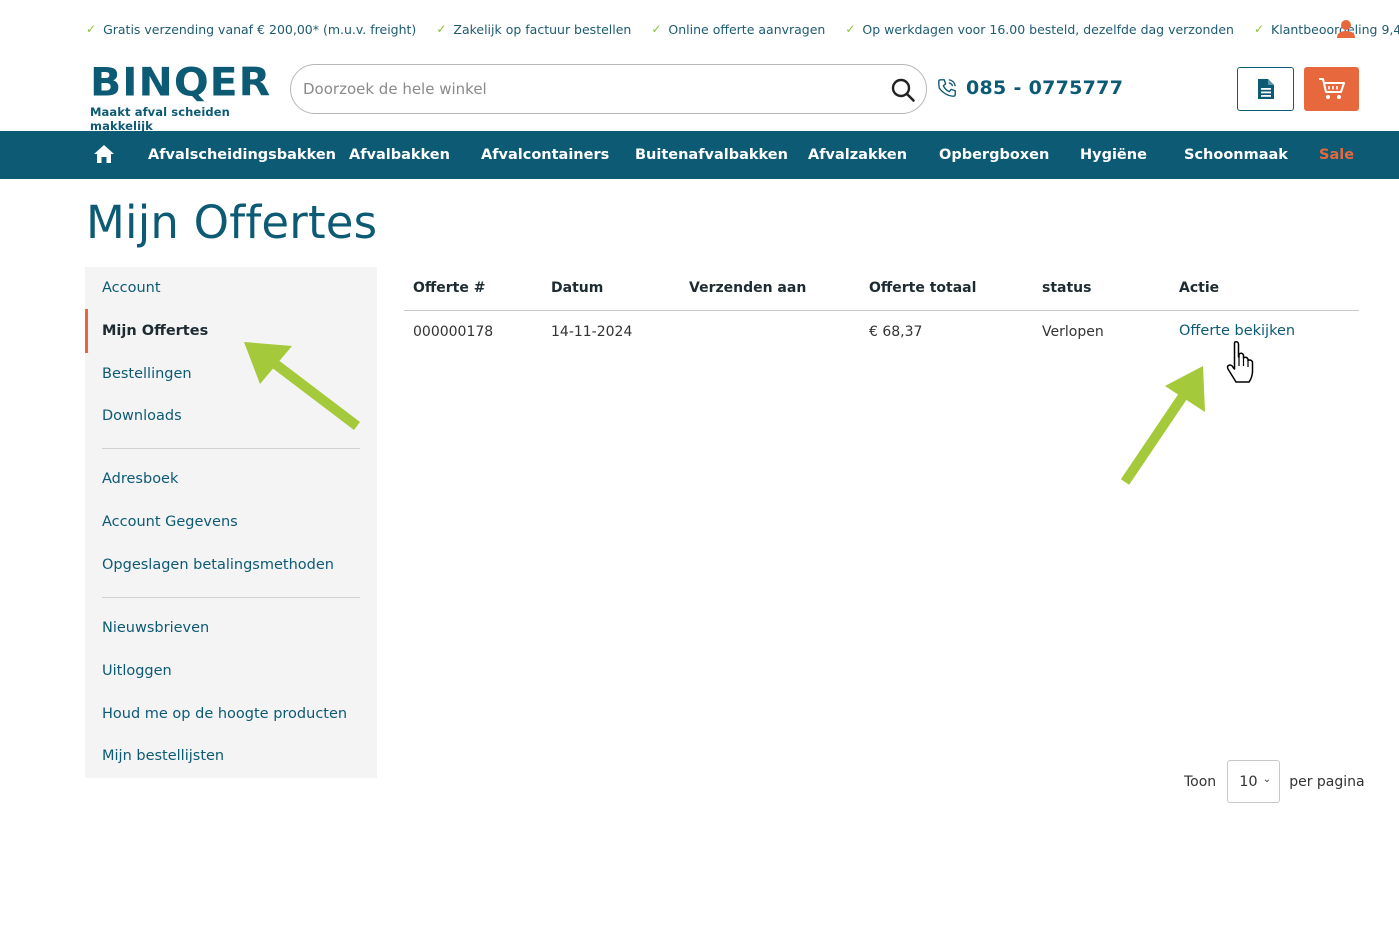 This screenshot has width=1399, height=925. I want to click on pagination-limiter: Toon 10 ⌄ per pagina, so click(1274, 781).